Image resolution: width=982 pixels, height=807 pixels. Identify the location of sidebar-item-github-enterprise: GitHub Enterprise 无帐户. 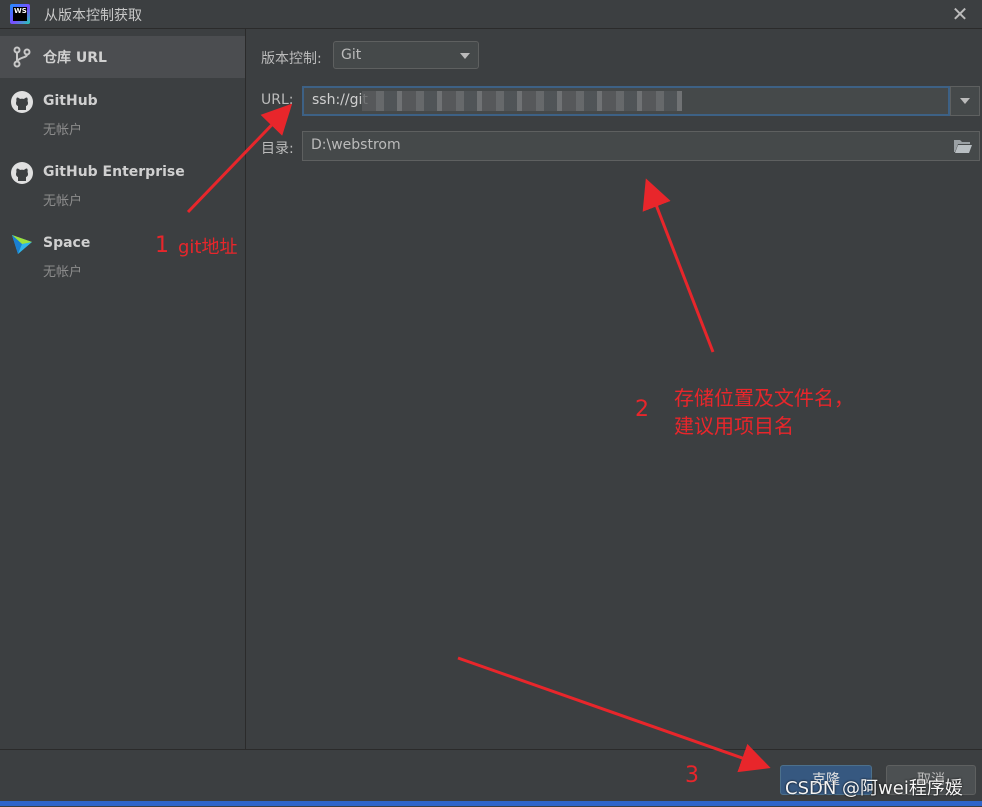
(122, 185).